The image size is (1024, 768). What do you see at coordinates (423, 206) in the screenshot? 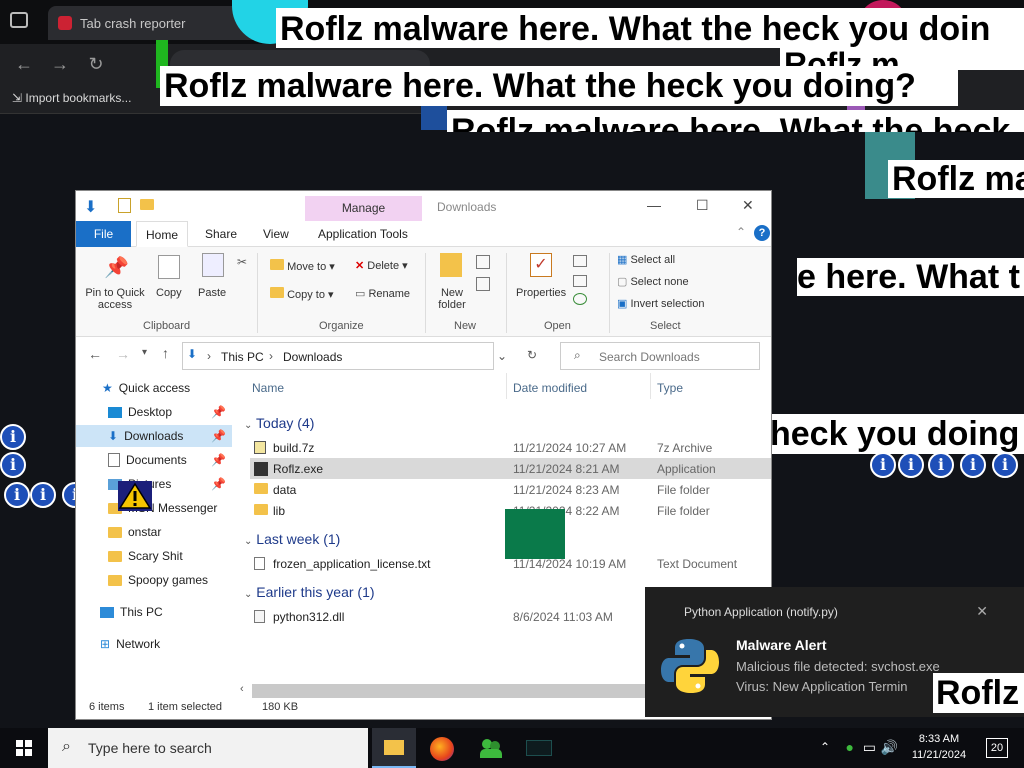
I see `title-bar: ⬇ Manage Downloads — ☐ ✕` at bounding box center [423, 206].